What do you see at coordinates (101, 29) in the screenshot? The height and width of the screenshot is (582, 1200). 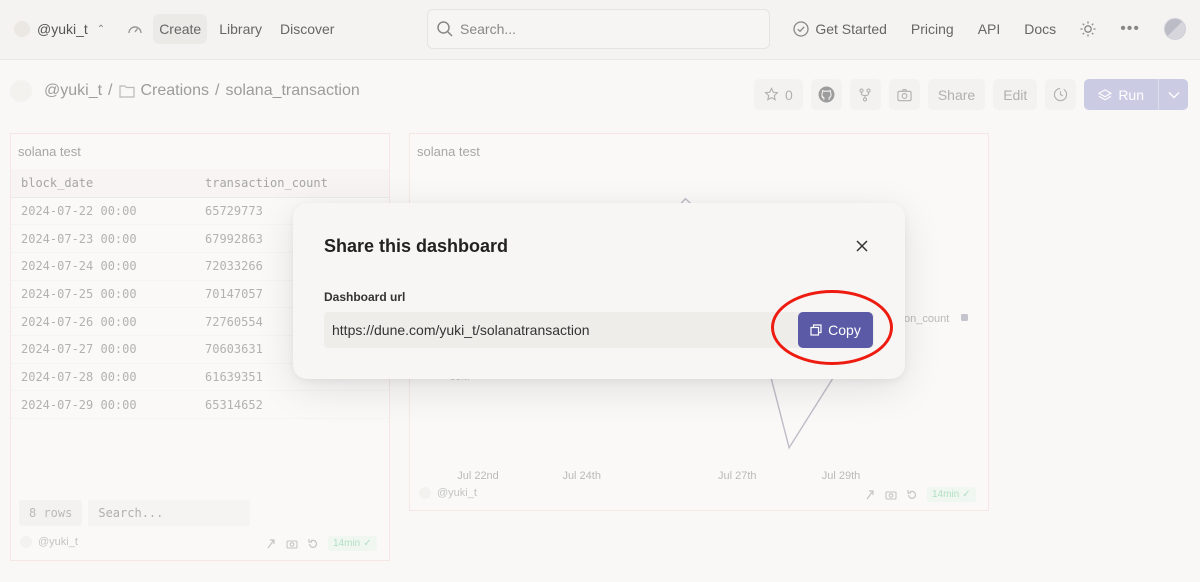 I see `chevron-up-down-icon: ⌃` at bounding box center [101, 29].